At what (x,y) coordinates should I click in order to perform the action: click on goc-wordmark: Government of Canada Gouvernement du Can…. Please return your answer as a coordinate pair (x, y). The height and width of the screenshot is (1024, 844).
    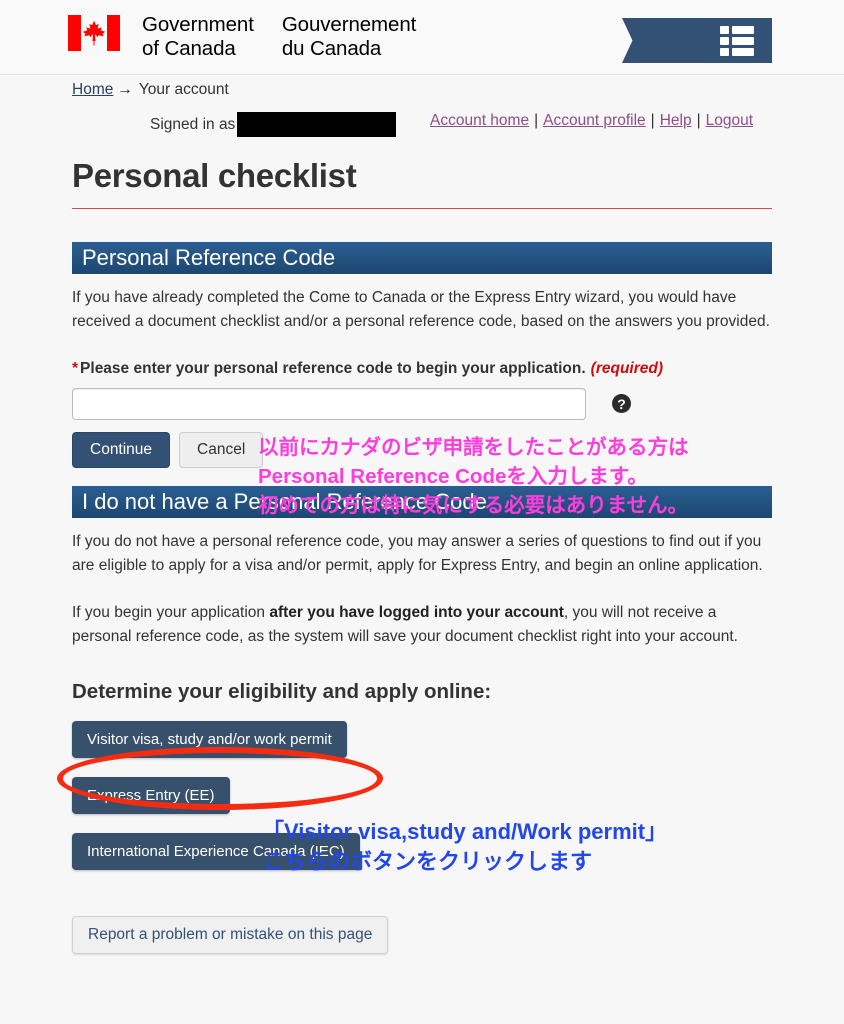
    Looking at the image, I should click on (279, 37).